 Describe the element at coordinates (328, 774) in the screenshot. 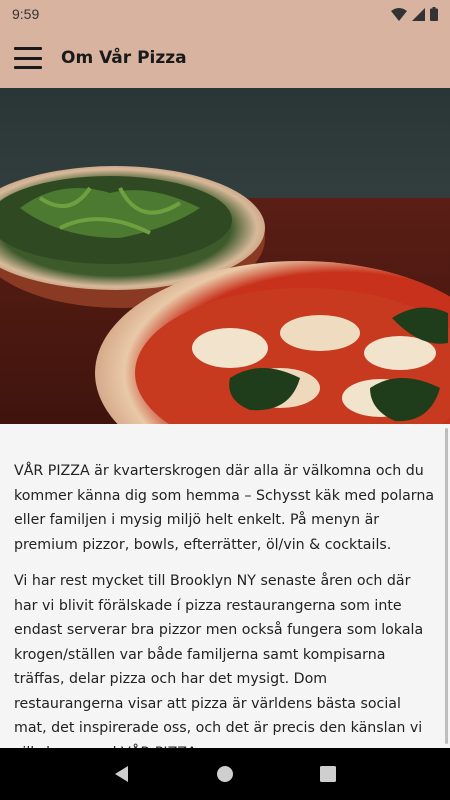

I see `recents-icon` at that location.